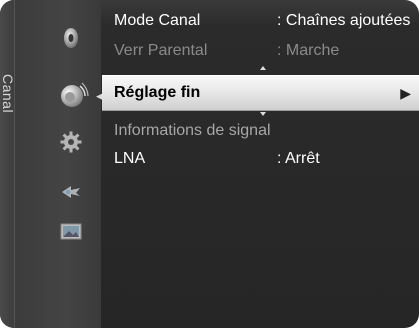 This screenshot has height=328, width=419. What do you see at coordinates (260, 51) in the screenshot?
I see `menu-item-verr-parental: Verr Parental : Marche` at bounding box center [260, 51].